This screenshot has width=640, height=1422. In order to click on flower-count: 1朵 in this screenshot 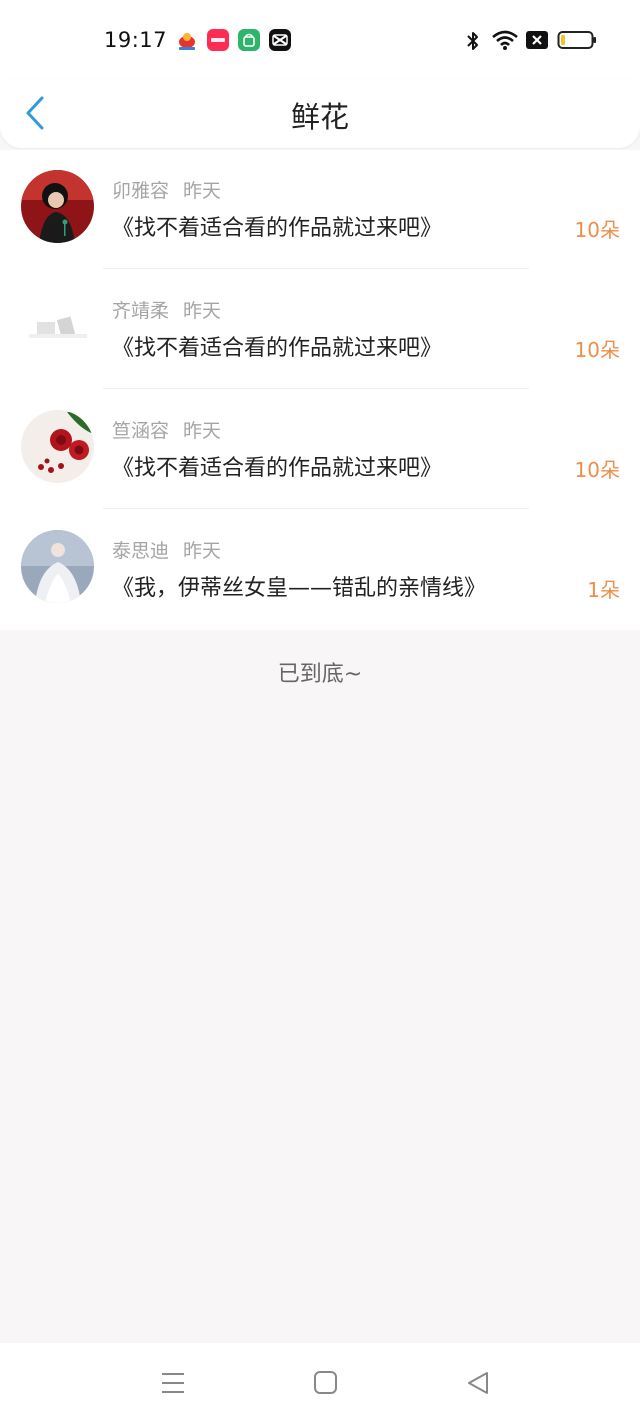, I will do `click(603, 590)`.